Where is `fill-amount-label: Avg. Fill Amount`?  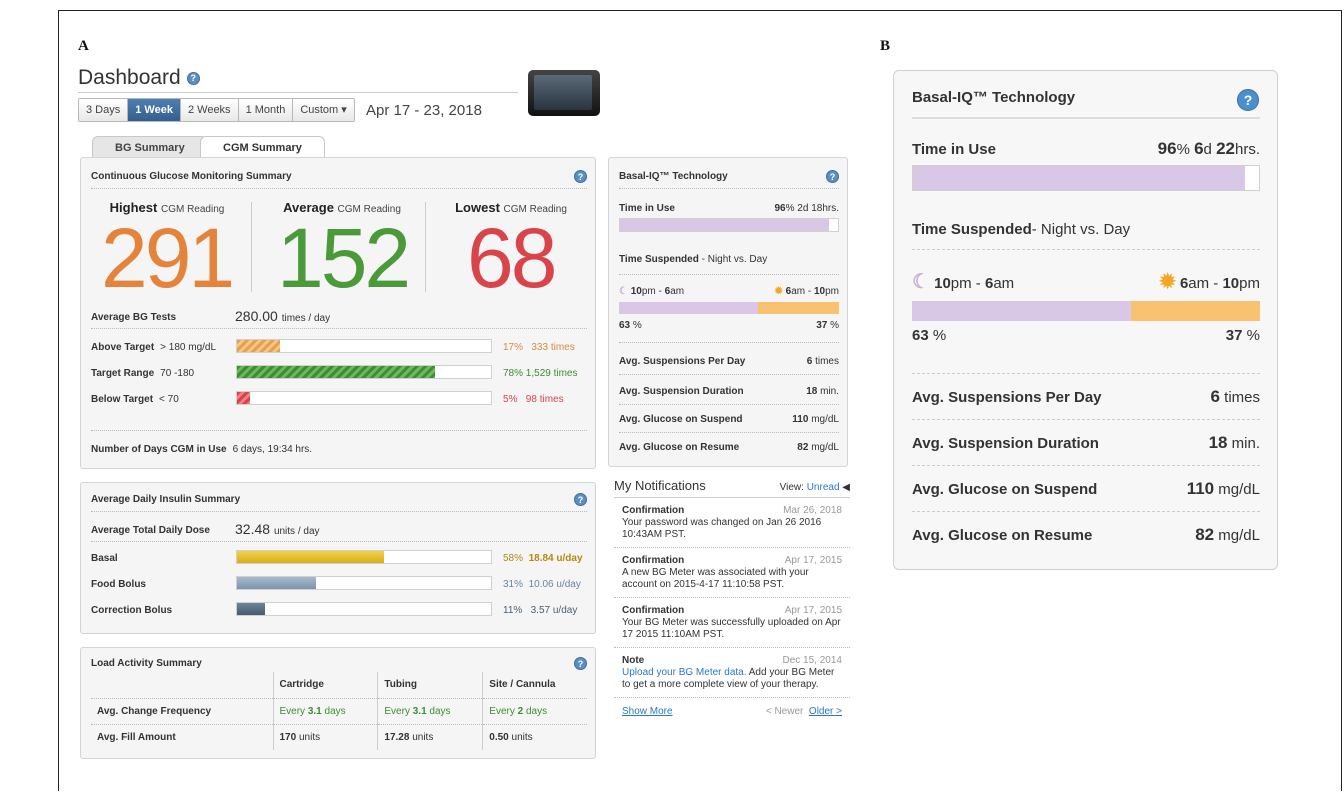
fill-amount-label: Avg. Fill Amount is located at coordinates (182, 736).